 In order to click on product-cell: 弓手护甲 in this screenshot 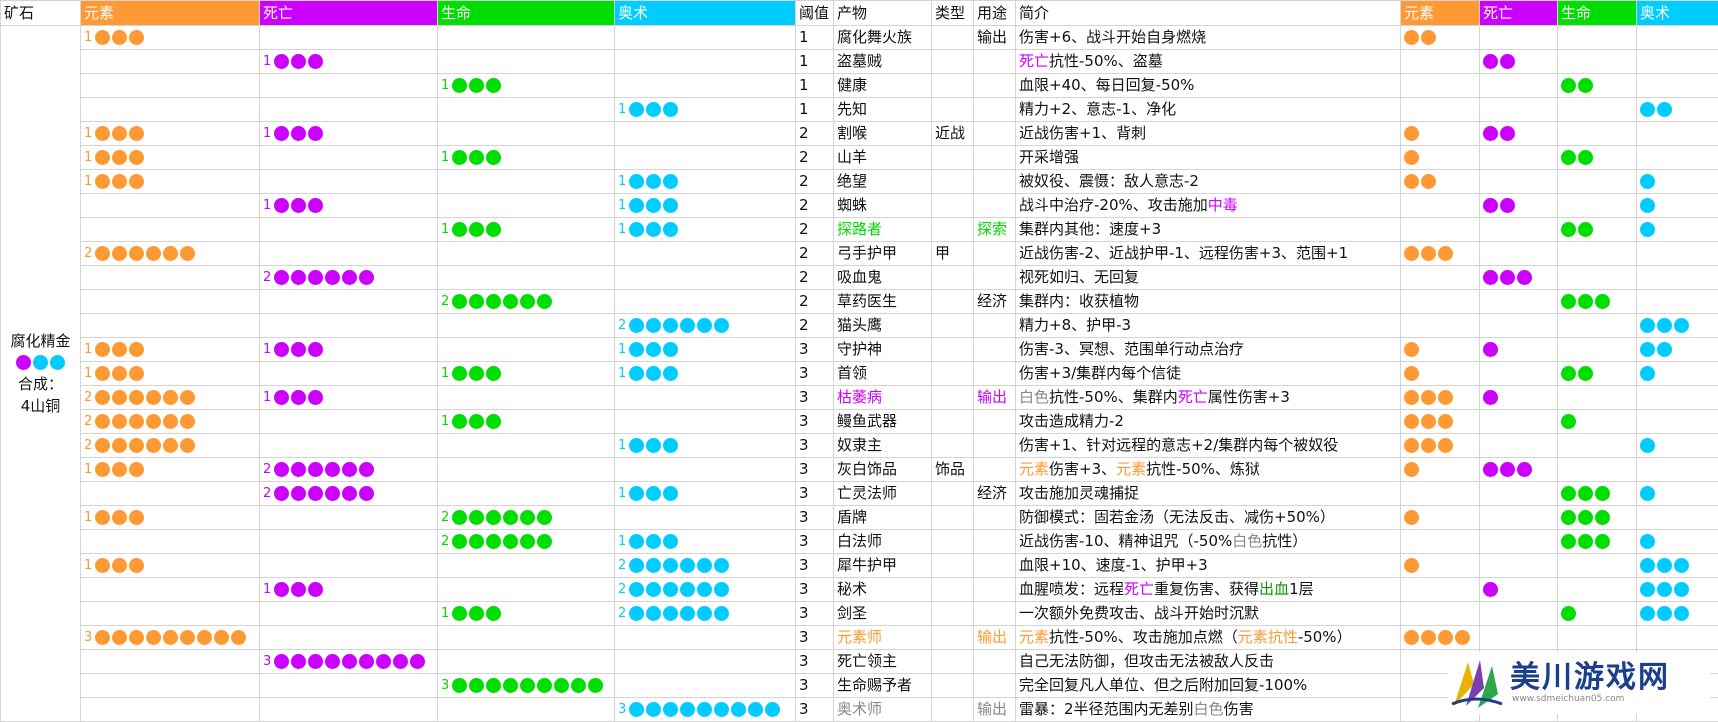, I will do `click(883, 254)`.